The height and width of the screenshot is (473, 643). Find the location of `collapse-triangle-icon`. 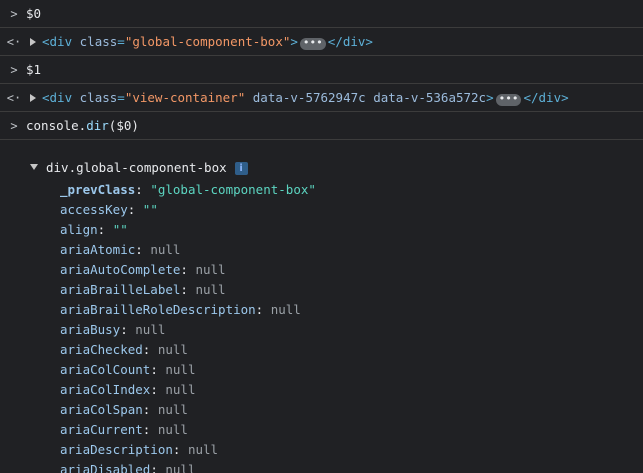

collapse-triangle-icon is located at coordinates (34, 167).